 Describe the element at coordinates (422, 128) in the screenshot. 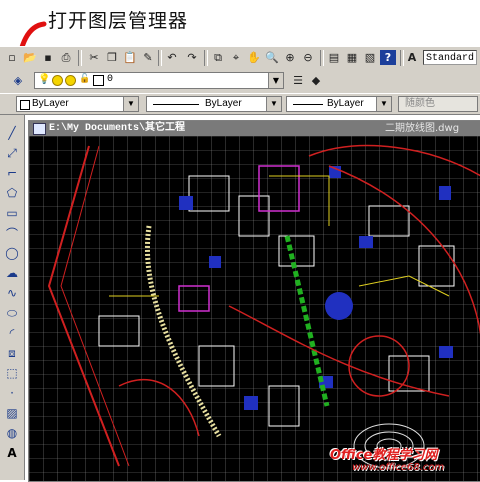

I see `drawing-file-name: 二期放线图.dwg` at that location.